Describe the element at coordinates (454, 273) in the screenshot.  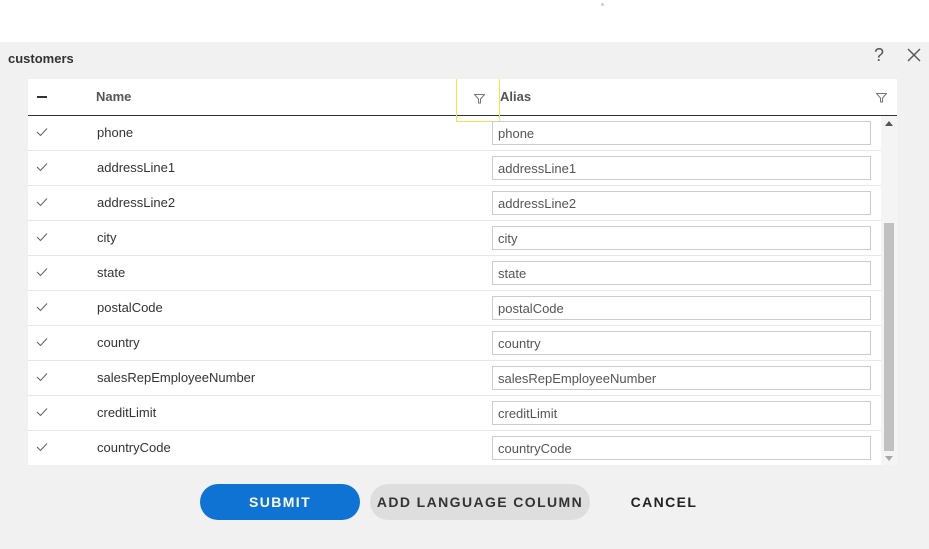
I see `table-row: state` at that location.